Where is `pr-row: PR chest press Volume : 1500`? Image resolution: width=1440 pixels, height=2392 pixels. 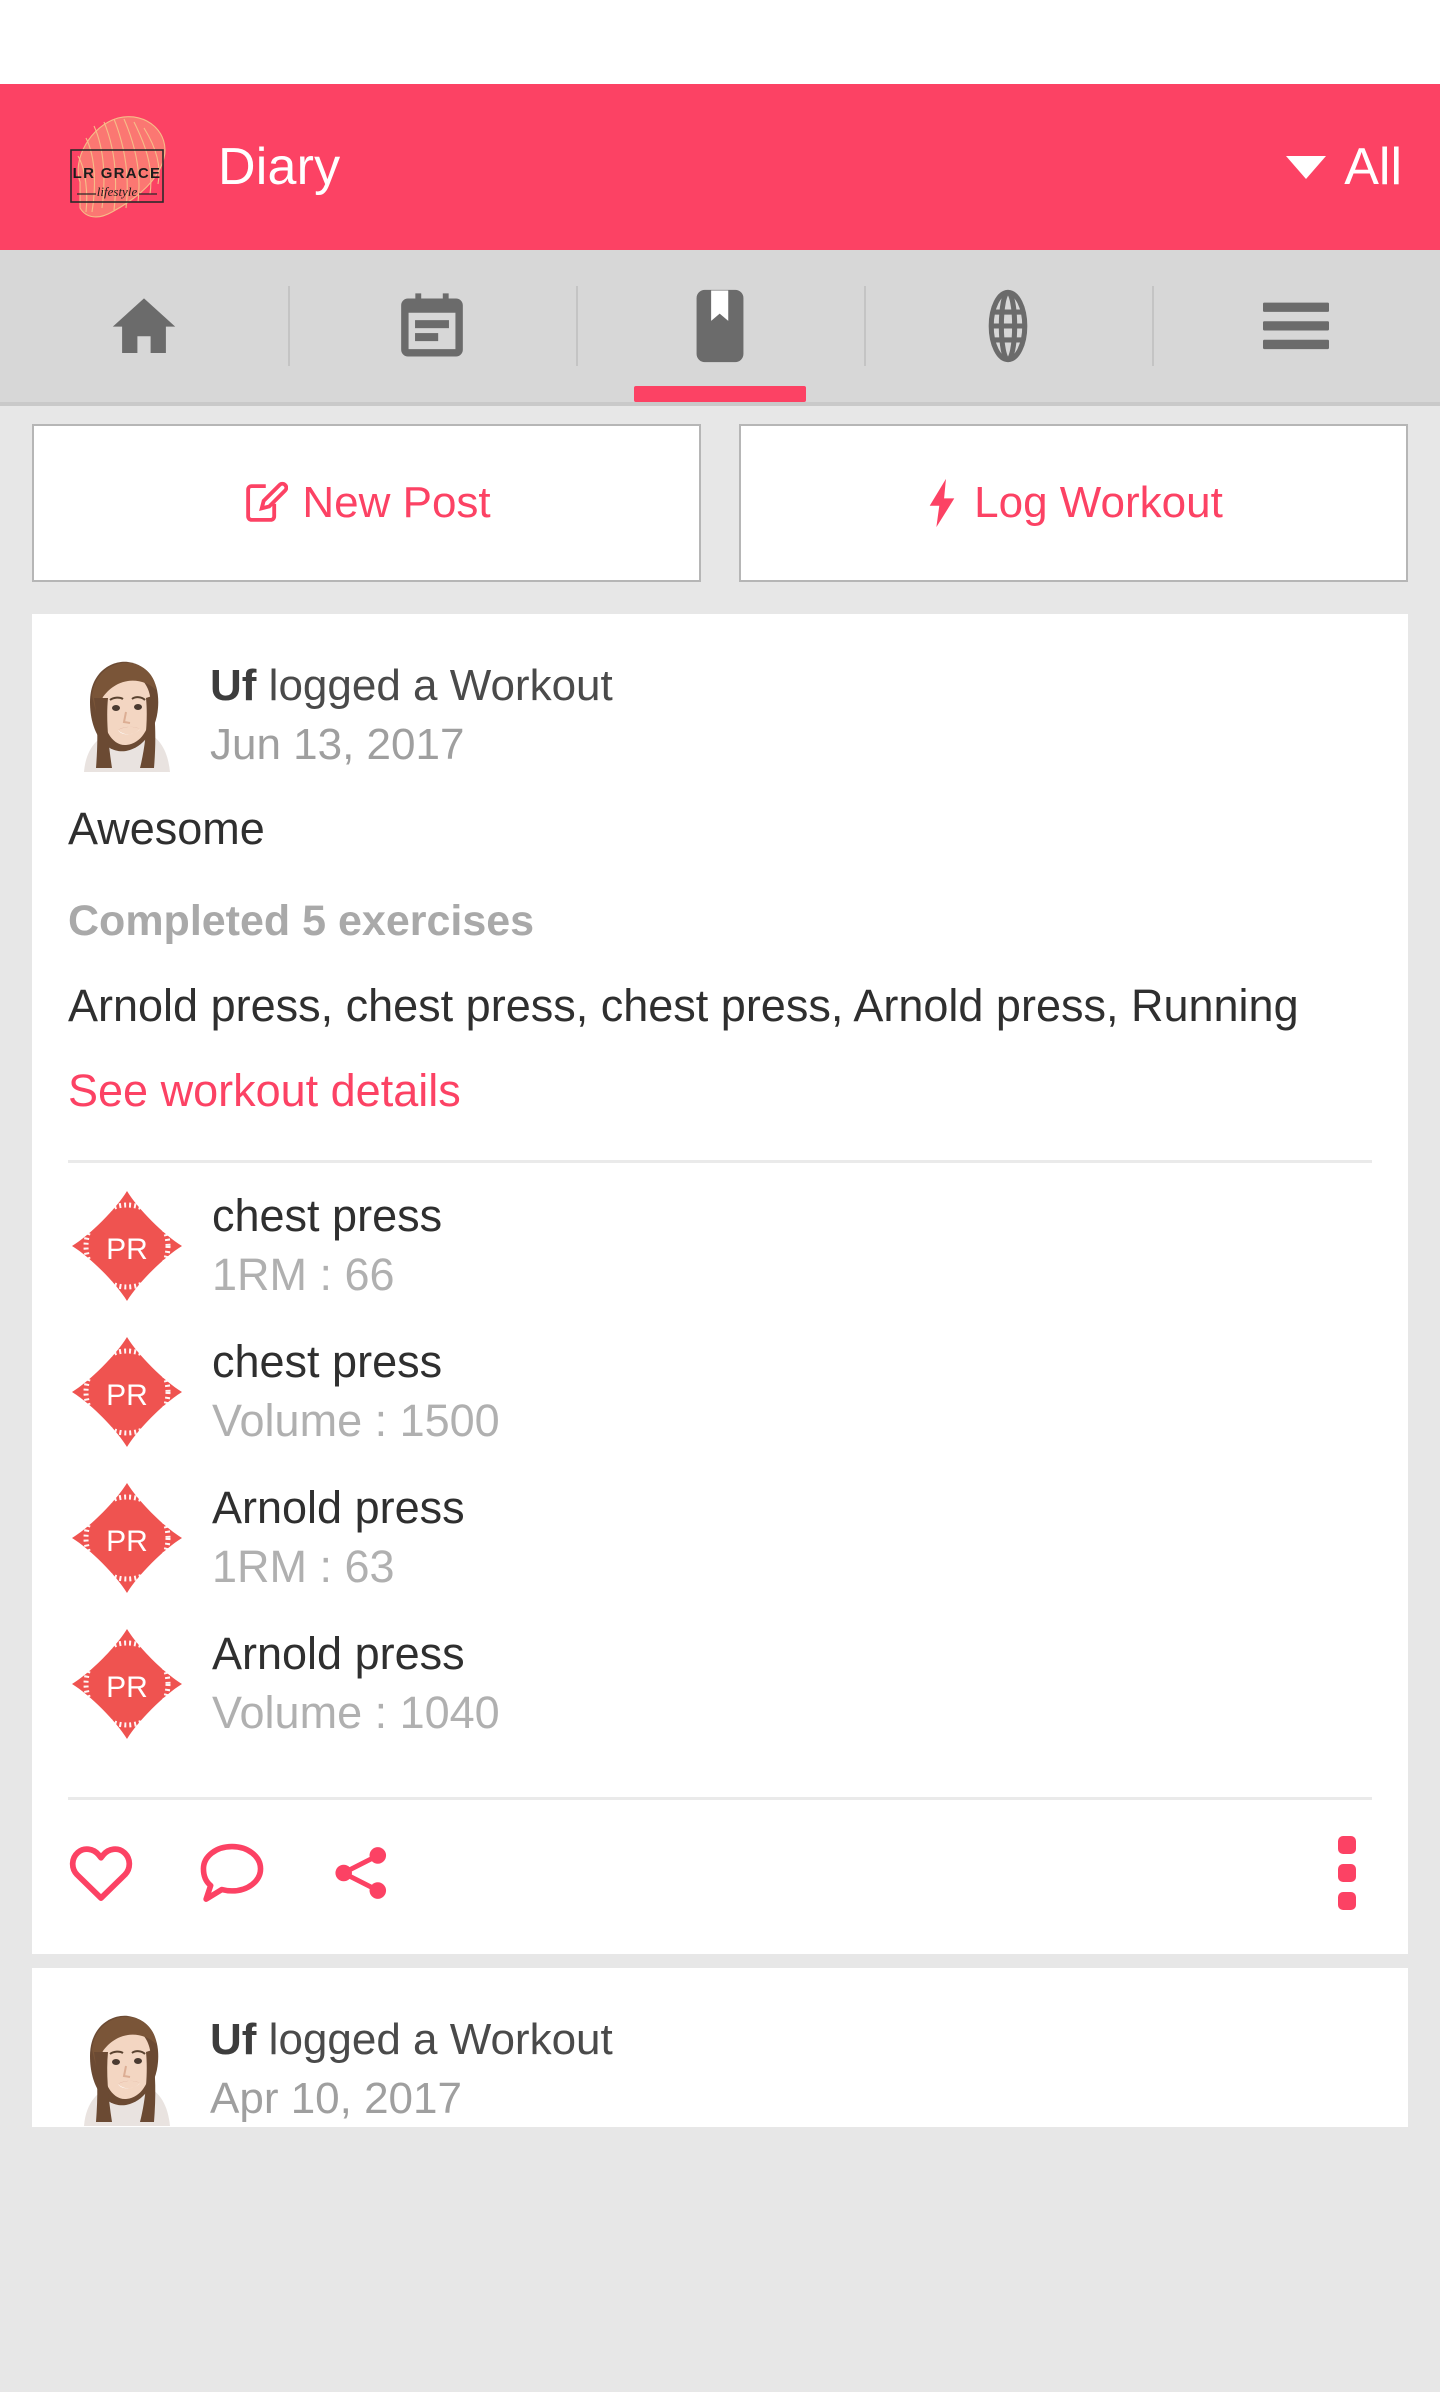 pr-row: PR chest press Volume : 1500 is located at coordinates (720, 1392).